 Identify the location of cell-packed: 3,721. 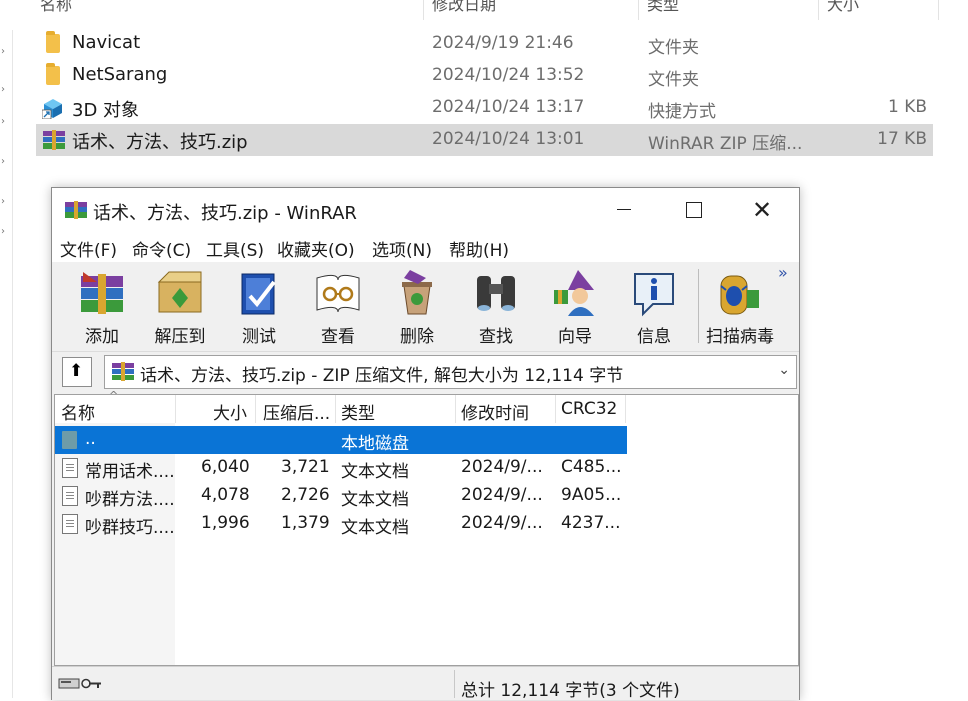
(305, 467).